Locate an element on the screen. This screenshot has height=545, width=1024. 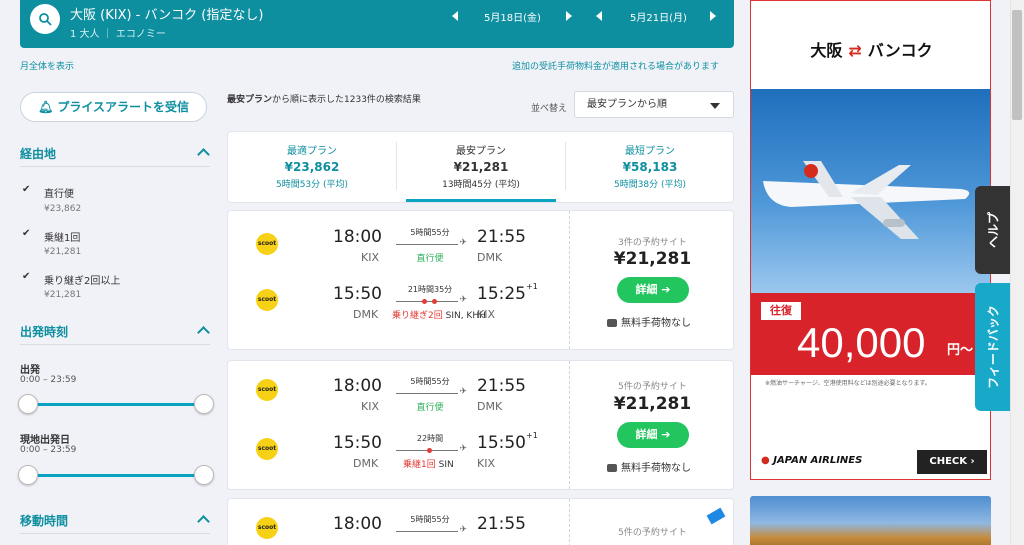
tab-fastest: 最短プラン ¥58,183 5時間38分 (平均) is located at coordinates (650, 167).